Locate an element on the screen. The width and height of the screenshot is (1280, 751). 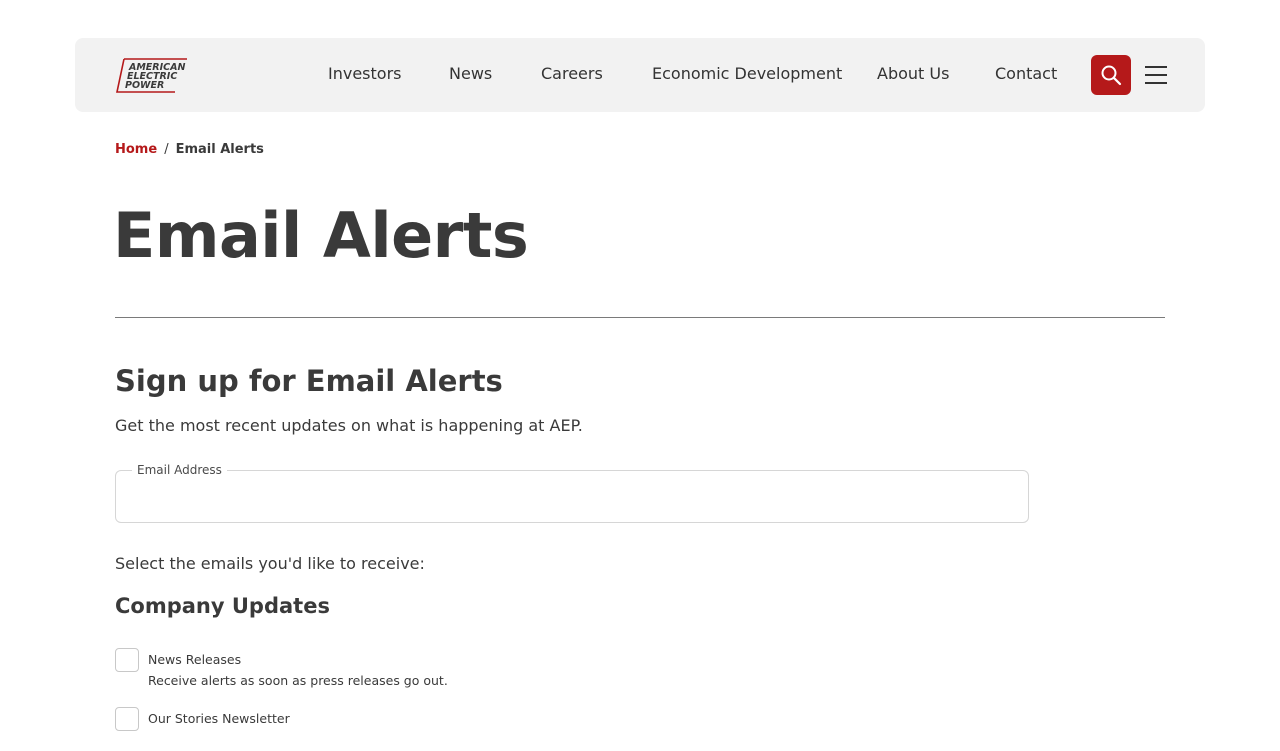
page-title: Email Alerts is located at coordinates (321, 235).